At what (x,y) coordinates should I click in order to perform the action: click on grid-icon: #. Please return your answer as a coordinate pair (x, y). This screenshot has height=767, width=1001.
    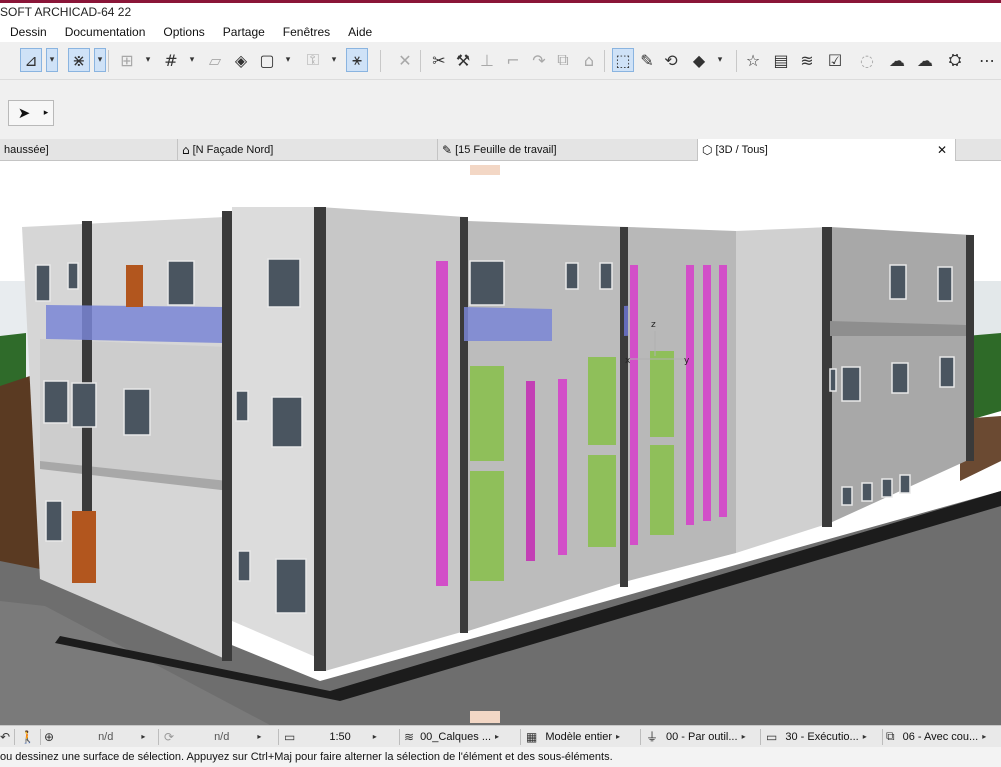
    Looking at the image, I should click on (171, 60).